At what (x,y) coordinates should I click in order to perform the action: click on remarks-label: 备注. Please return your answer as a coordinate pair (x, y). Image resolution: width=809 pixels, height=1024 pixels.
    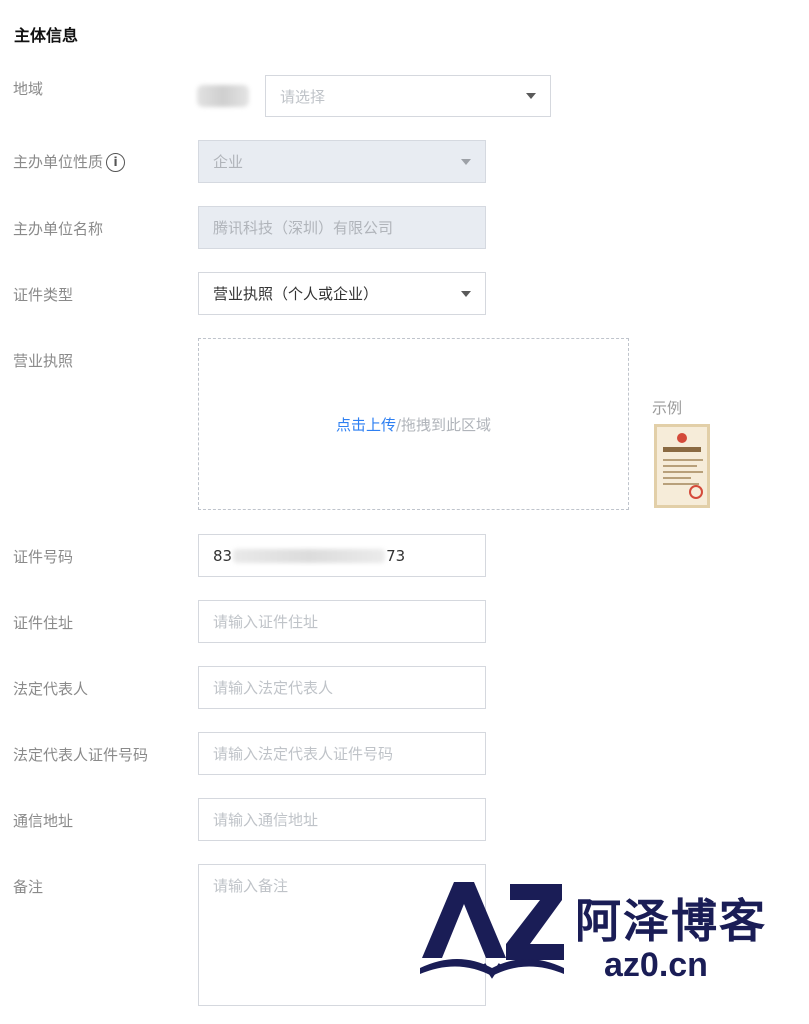
    Looking at the image, I should click on (28, 887).